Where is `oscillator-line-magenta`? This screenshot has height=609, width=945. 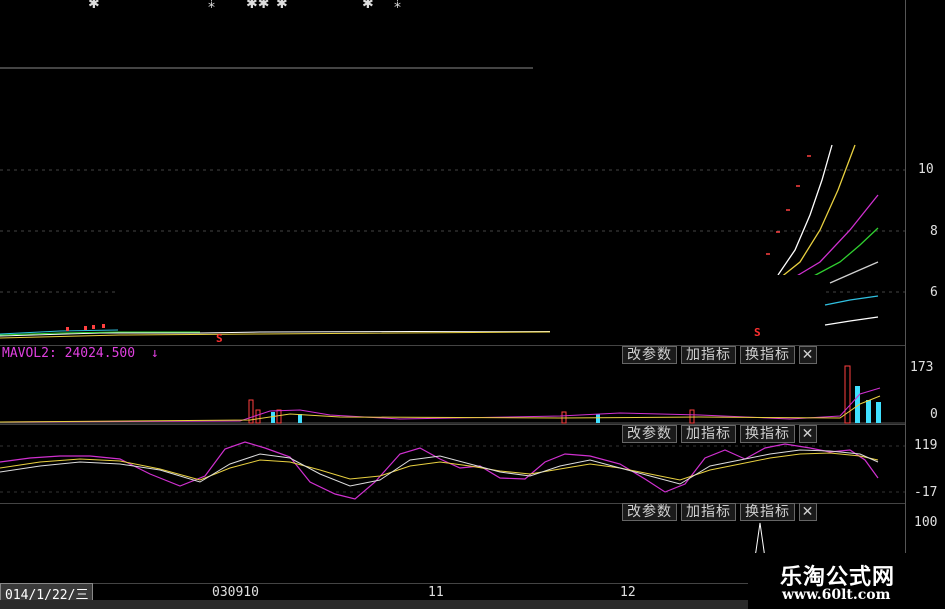
oscillator-line-magenta is located at coordinates (439, 470).